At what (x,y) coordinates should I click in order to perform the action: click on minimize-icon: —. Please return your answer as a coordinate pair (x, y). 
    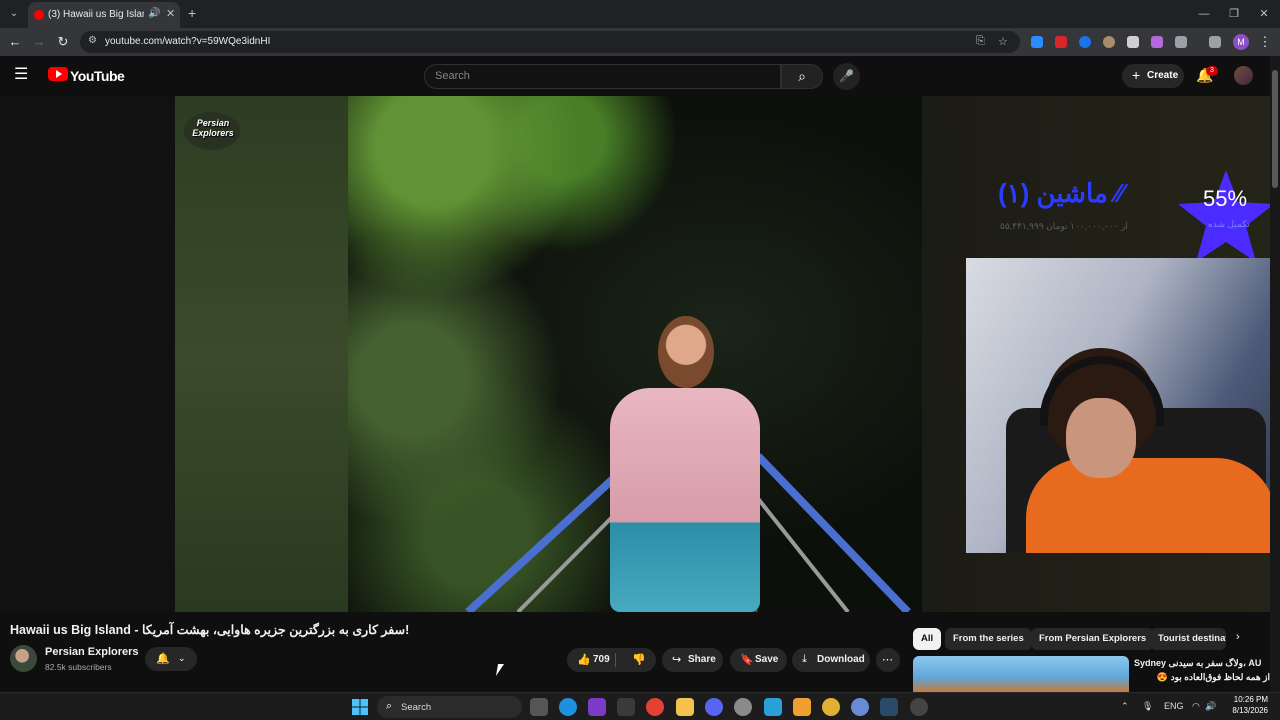
    Looking at the image, I should click on (1204, 14).